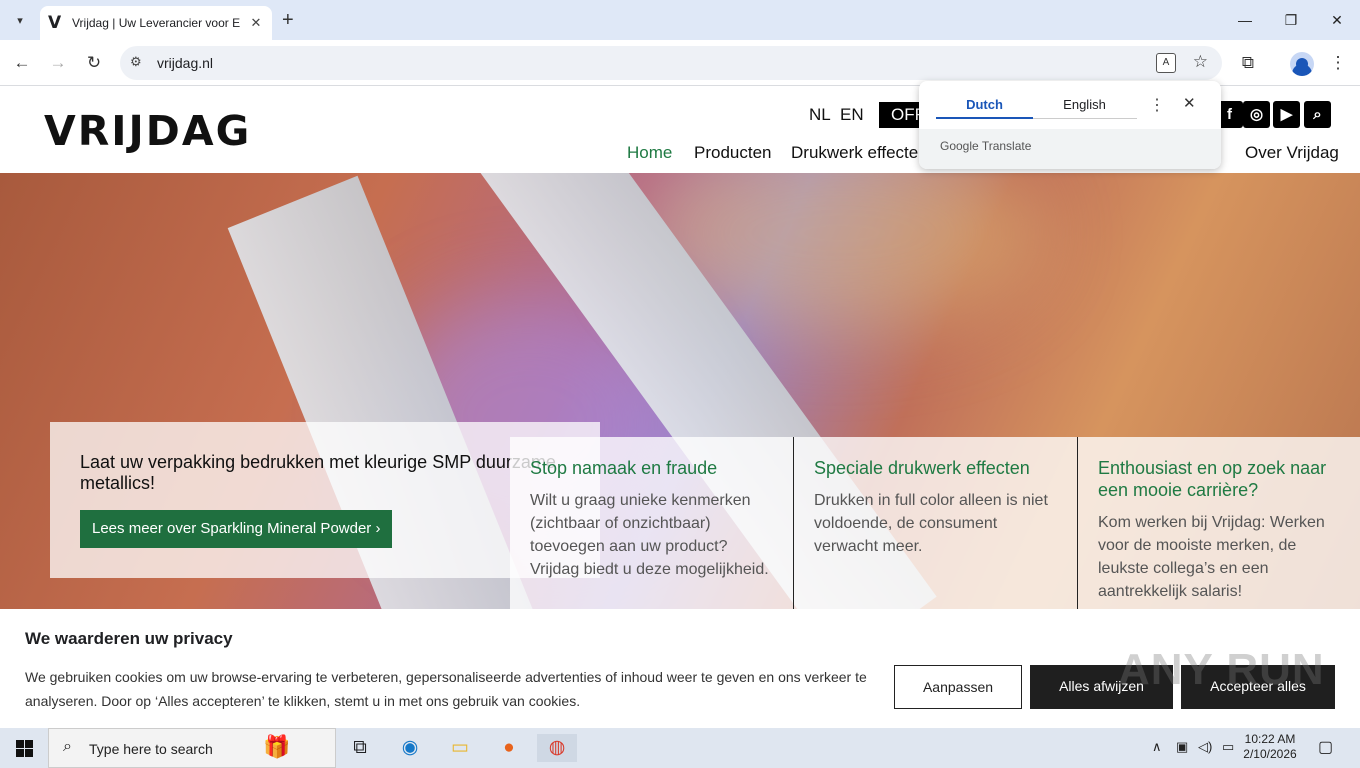 The width and height of the screenshot is (1360, 768). I want to click on gift-icon: 🎁, so click(277, 746).